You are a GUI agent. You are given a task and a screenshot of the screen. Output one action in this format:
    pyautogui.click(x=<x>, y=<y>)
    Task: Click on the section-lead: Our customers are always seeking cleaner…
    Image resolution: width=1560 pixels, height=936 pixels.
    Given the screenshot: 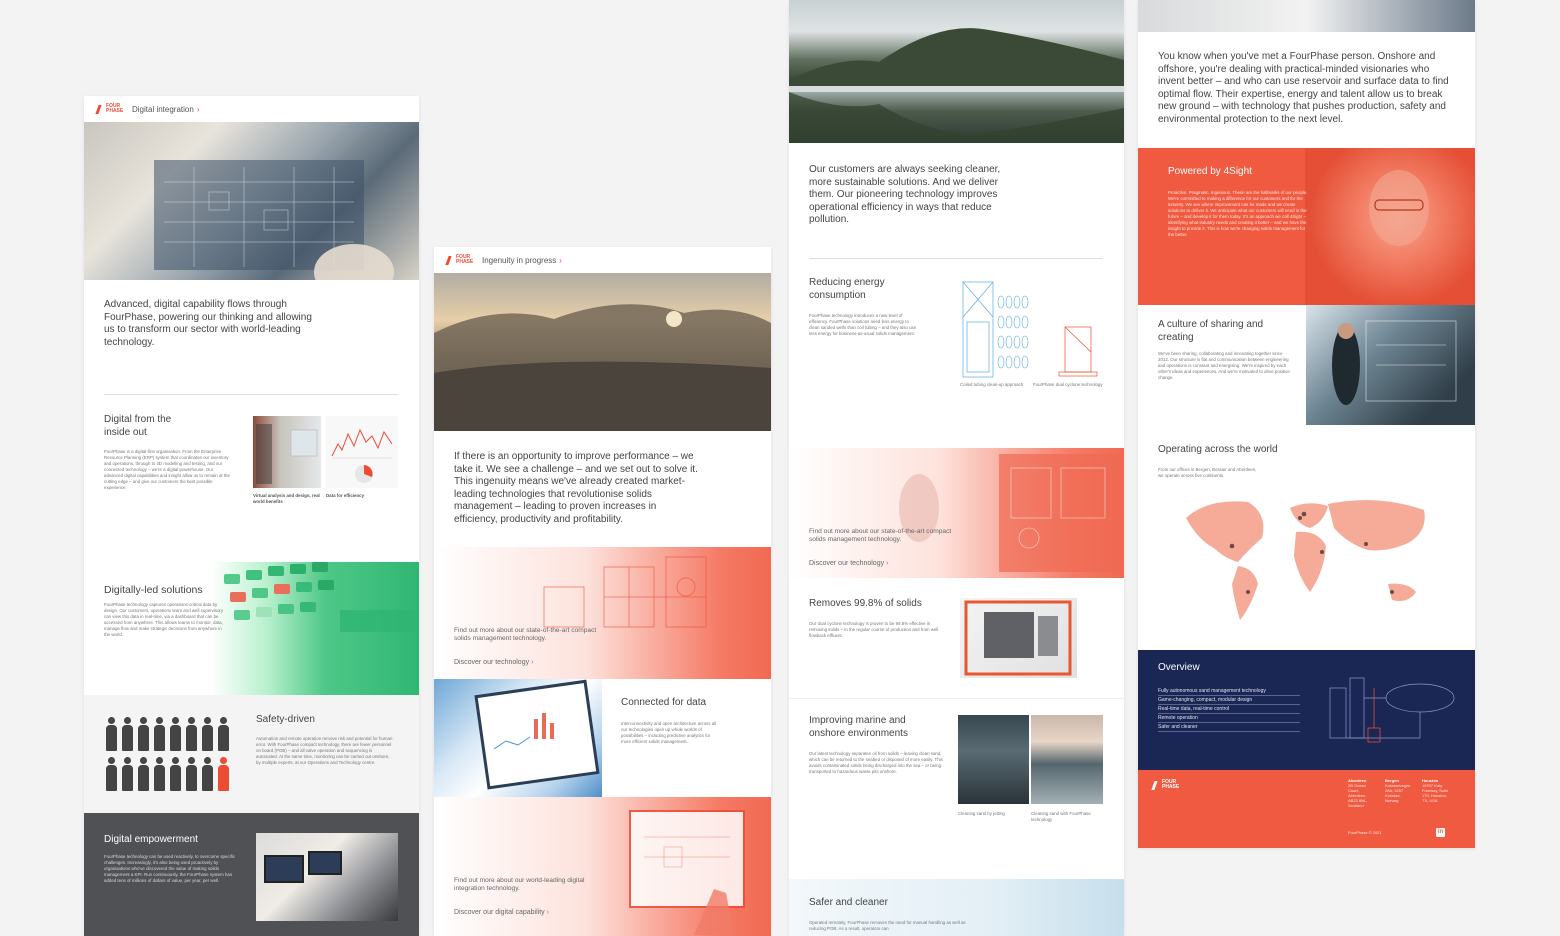 What is the action you would take?
    pyautogui.click(x=905, y=195)
    